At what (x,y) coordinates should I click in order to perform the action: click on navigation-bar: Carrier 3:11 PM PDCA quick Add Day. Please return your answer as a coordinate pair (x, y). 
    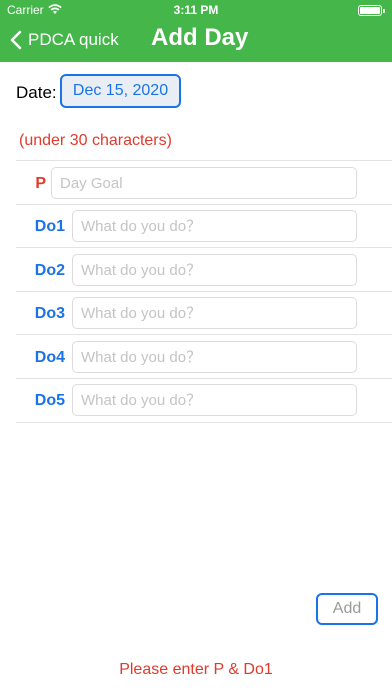
    Looking at the image, I should click on (196, 31).